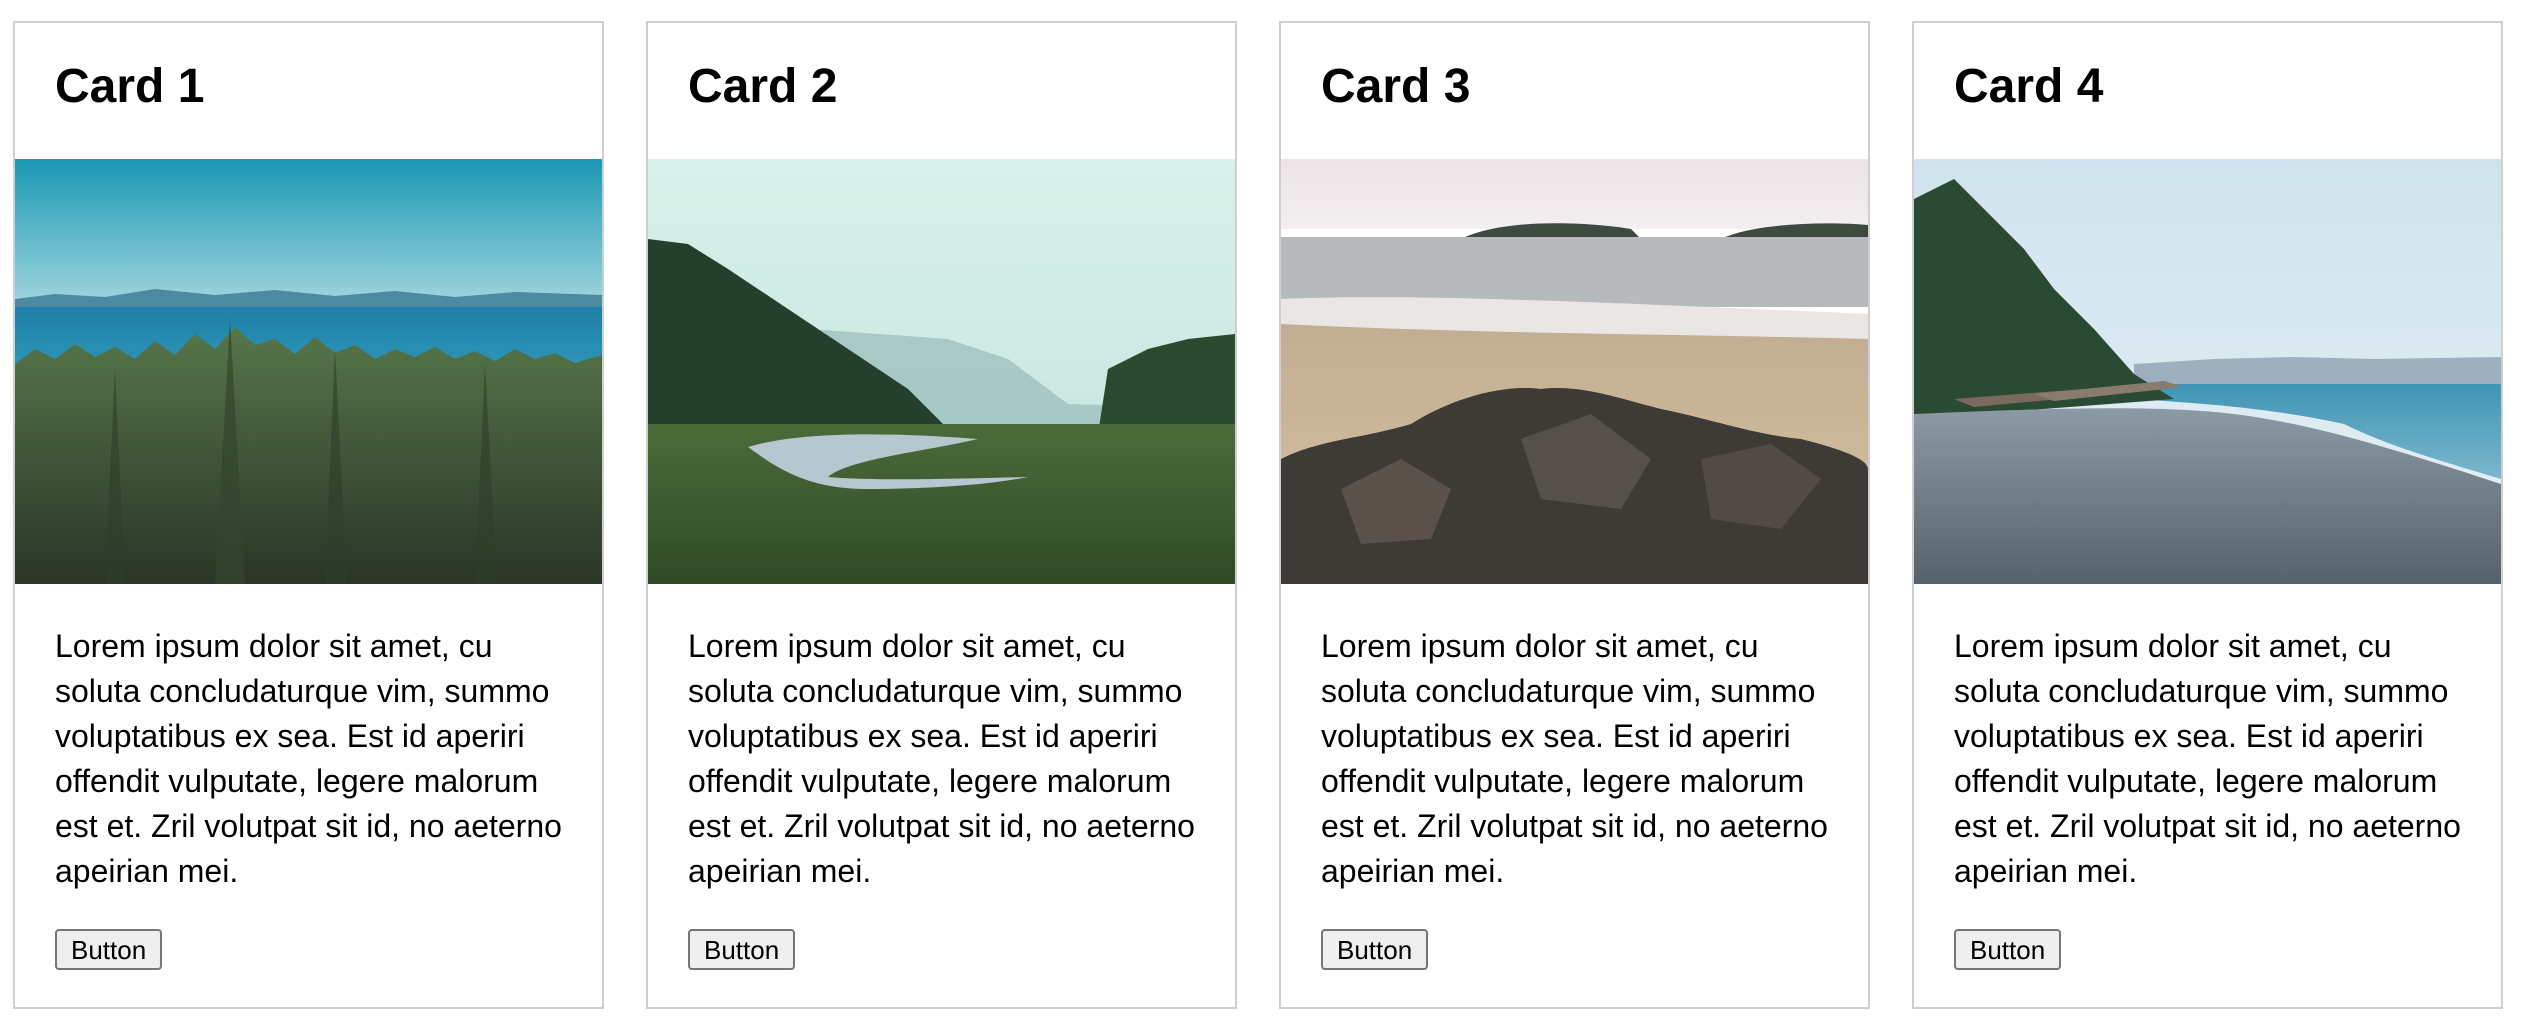 The height and width of the screenshot is (1032, 2522). Describe the element at coordinates (308, 371) in the screenshot. I see `forest-ocean-landscape-image` at that location.